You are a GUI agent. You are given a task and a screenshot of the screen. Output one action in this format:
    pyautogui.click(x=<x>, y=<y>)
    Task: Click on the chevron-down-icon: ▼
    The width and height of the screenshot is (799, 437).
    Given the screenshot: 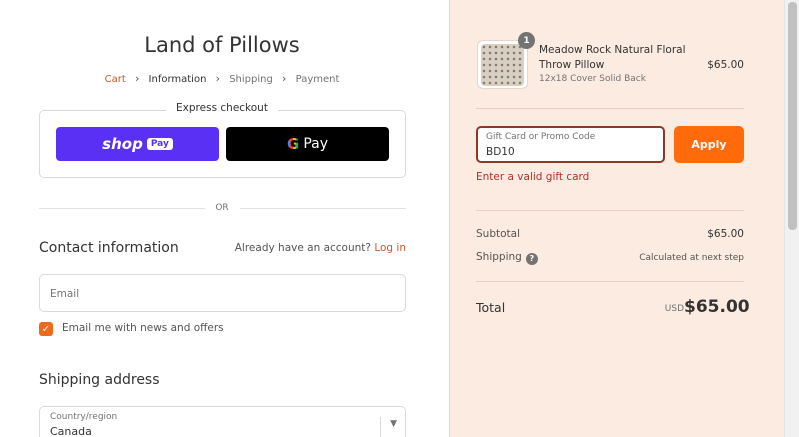 What is the action you would take?
    pyautogui.click(x=393, y=424)
    